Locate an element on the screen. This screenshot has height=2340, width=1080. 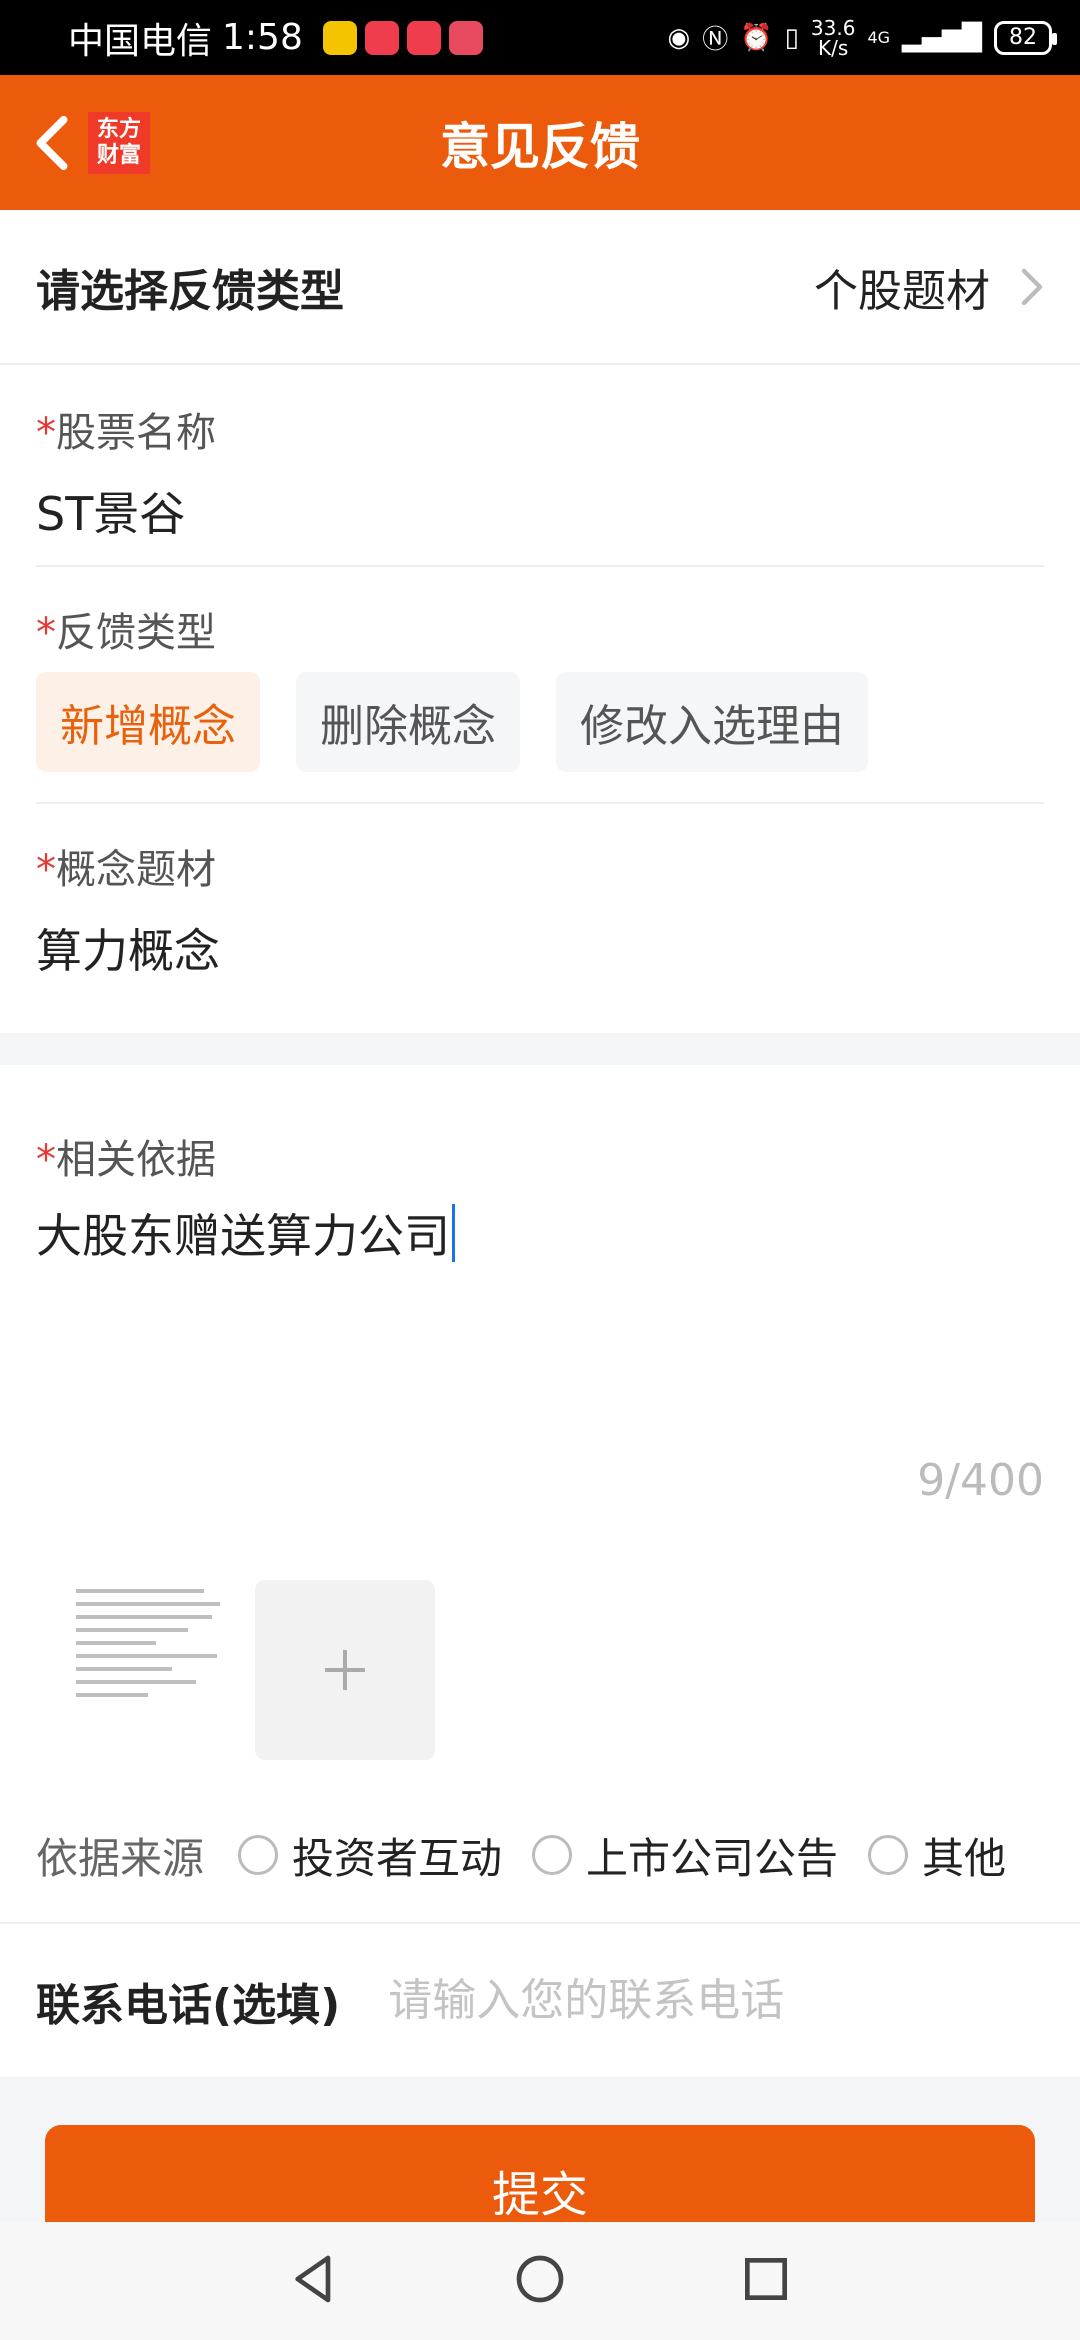
plus-icon is located at coordinates (345, 1670).